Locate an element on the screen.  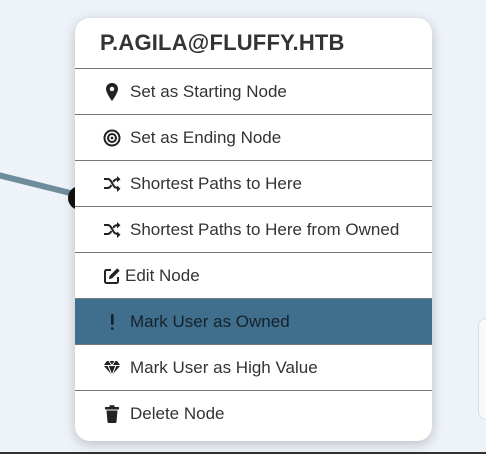
menu-item-label: Set as Starting Node is located at coordinates (208, 91).